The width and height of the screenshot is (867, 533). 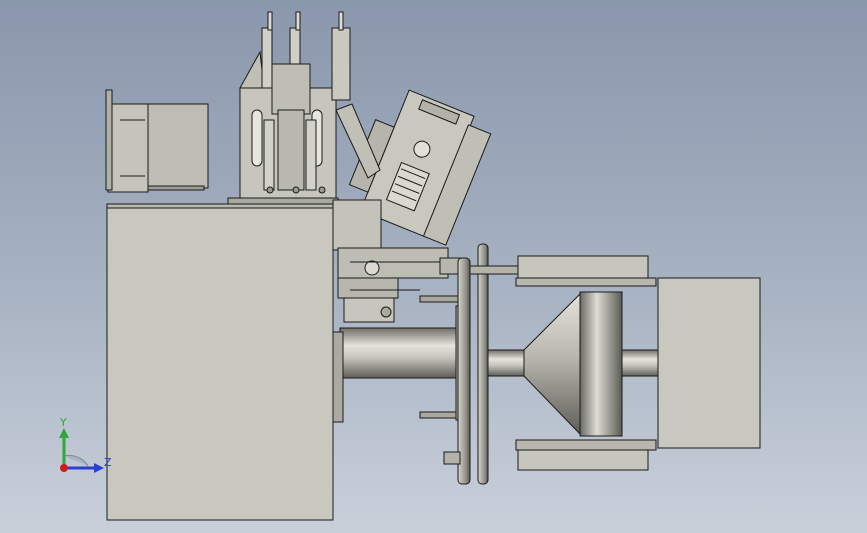 I want to click on cabinet-top-ledge, so click(x=223, y=206).